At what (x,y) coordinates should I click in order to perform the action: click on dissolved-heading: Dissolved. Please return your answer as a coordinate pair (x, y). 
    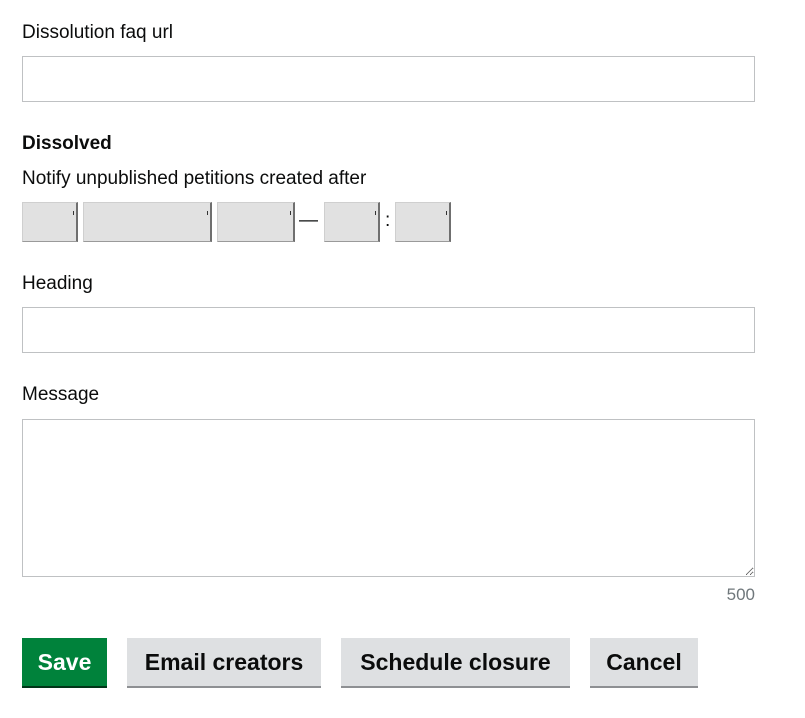
    Looking at the image, I should click on (67, 143).